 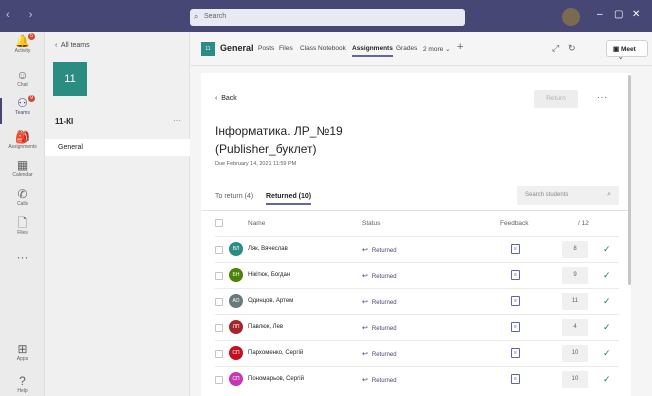 What do you see at coordinates (265, 327) in the screenshot?
I see `student-name: Павлюк, Лев` at bounding box center [265, 327].